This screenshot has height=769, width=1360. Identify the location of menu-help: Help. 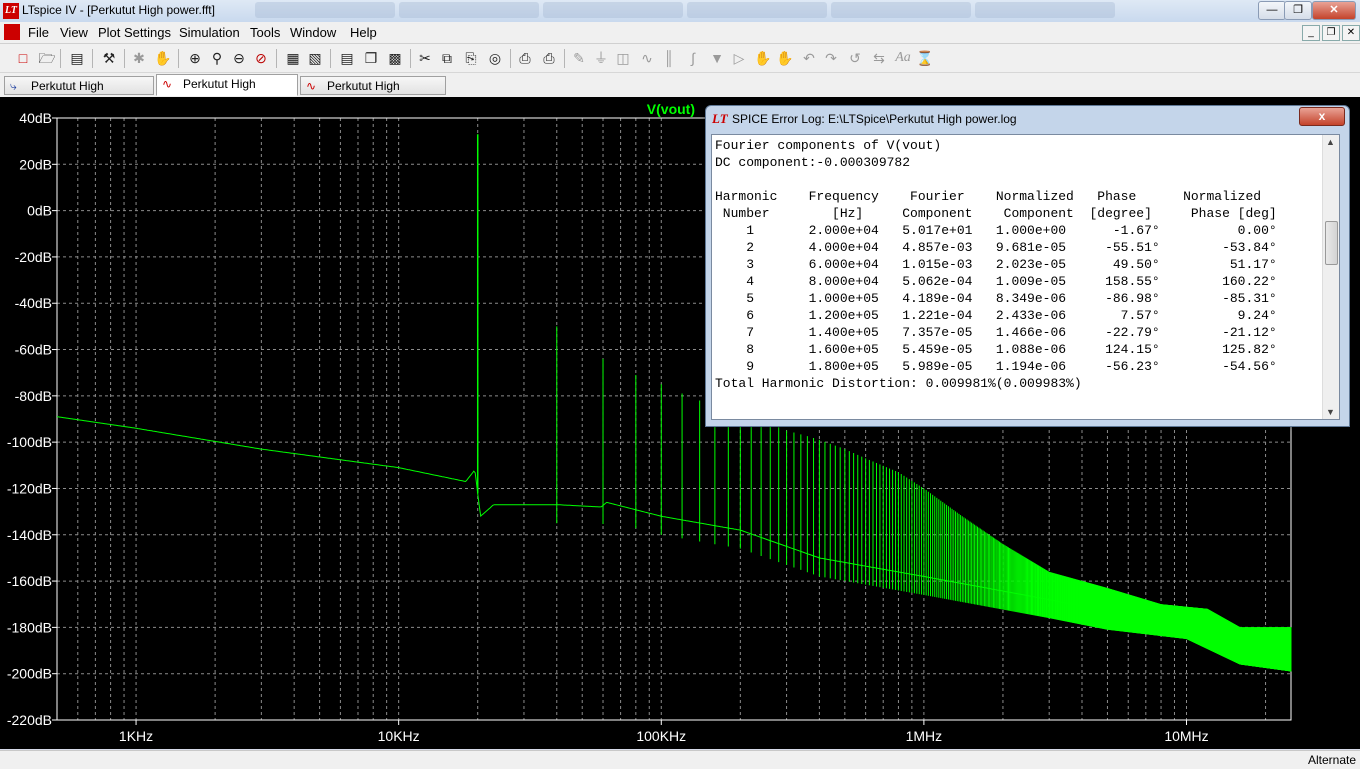
(363, 32).